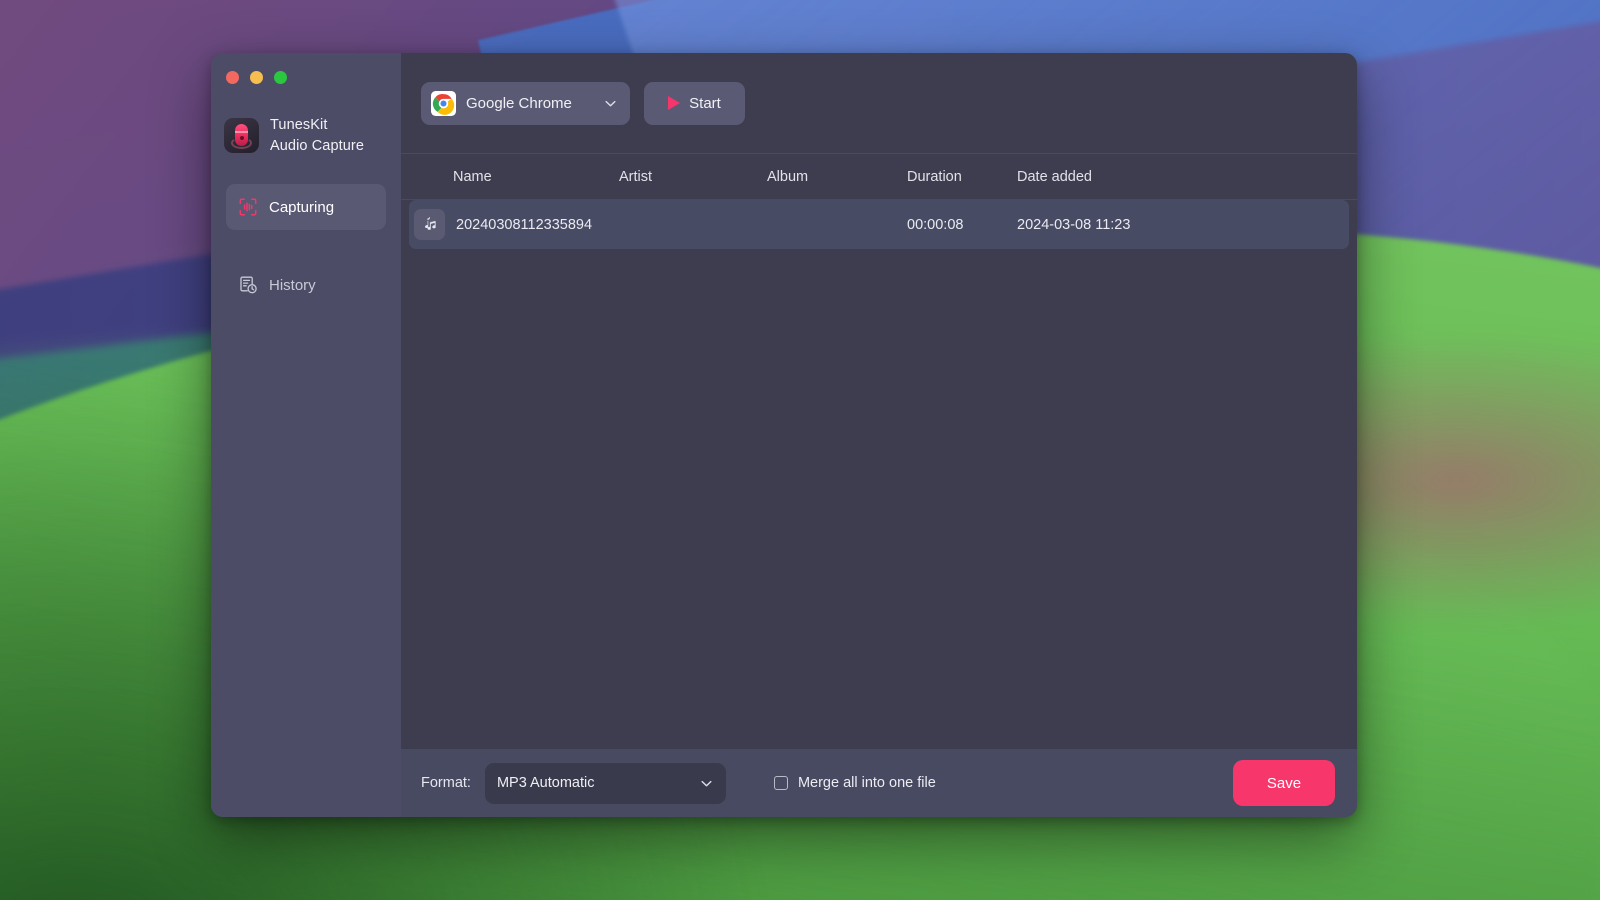 The width and height of the screenshot is (1600, 900). What do you see at coordinates (674, 103) in the screenshot?
I see `play-triangle-icon` at bounding box center [674, 103].